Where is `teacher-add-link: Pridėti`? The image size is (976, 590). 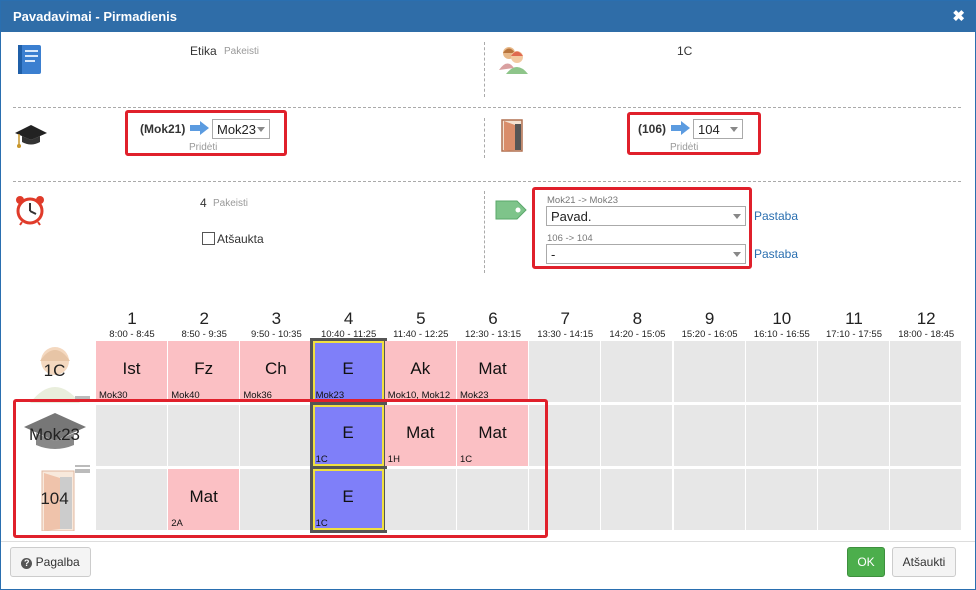 teacher-add-link: Pridėti is located at coordinates (203, 147).